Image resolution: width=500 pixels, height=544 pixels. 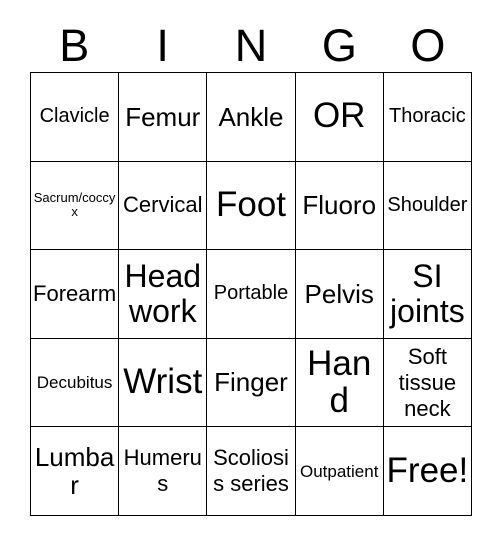 I want to click on bingo-cell: Lumbar, so click(x=75, y=471).